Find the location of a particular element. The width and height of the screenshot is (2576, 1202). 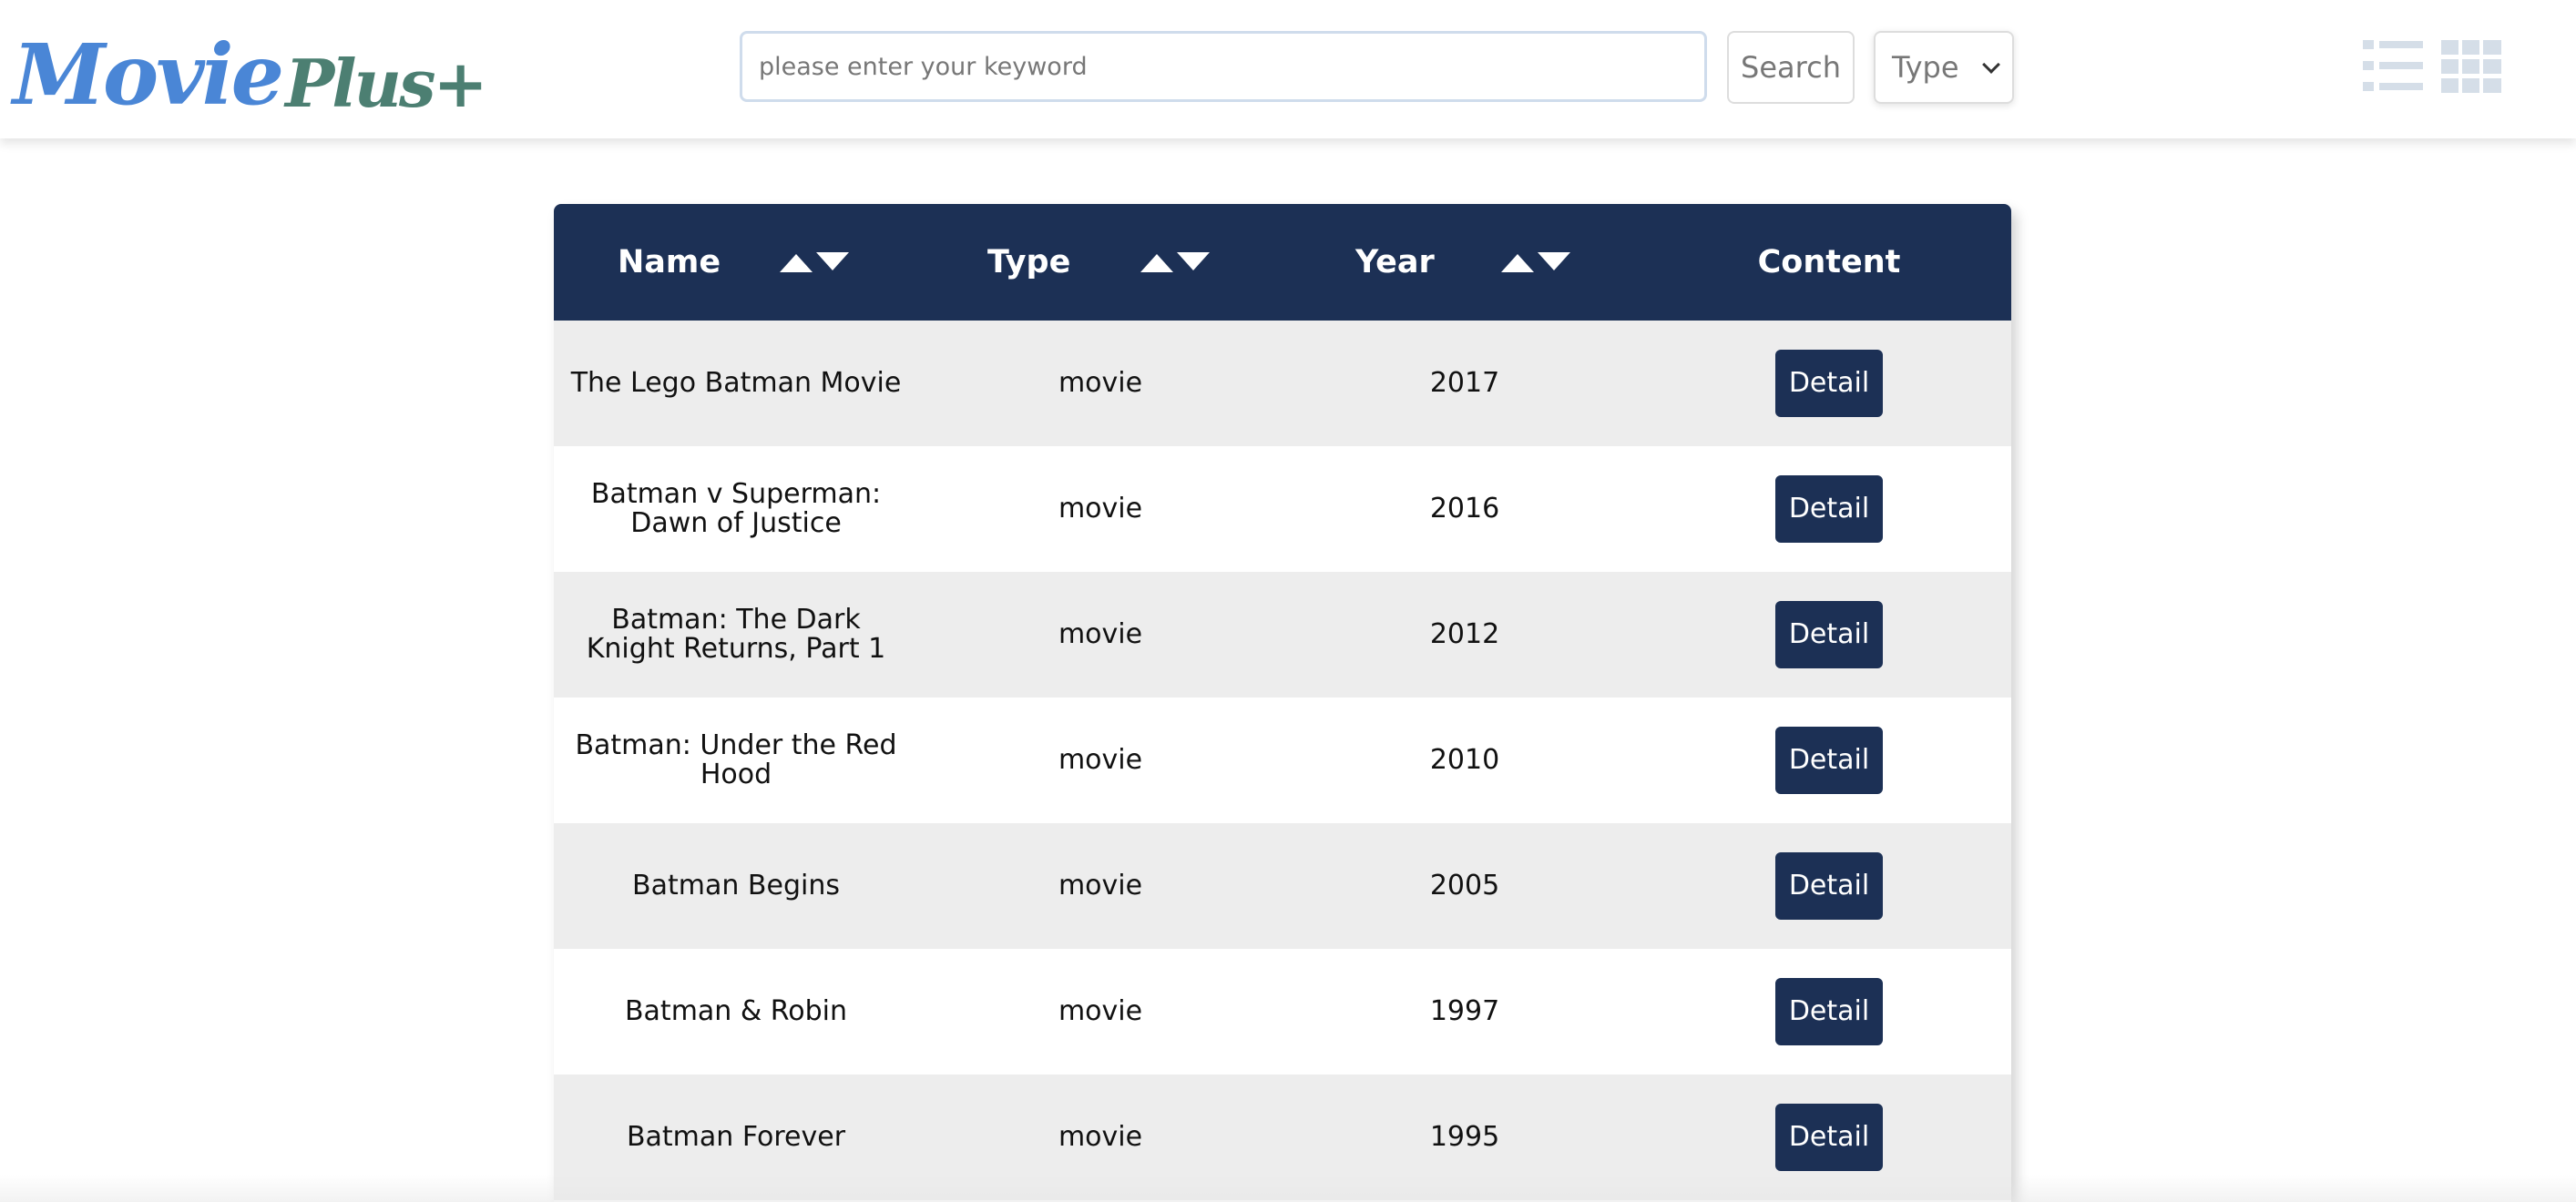

cell-name: Batman: The Dark Knight Returns, Part 1 is located at coordinates (736, 634).